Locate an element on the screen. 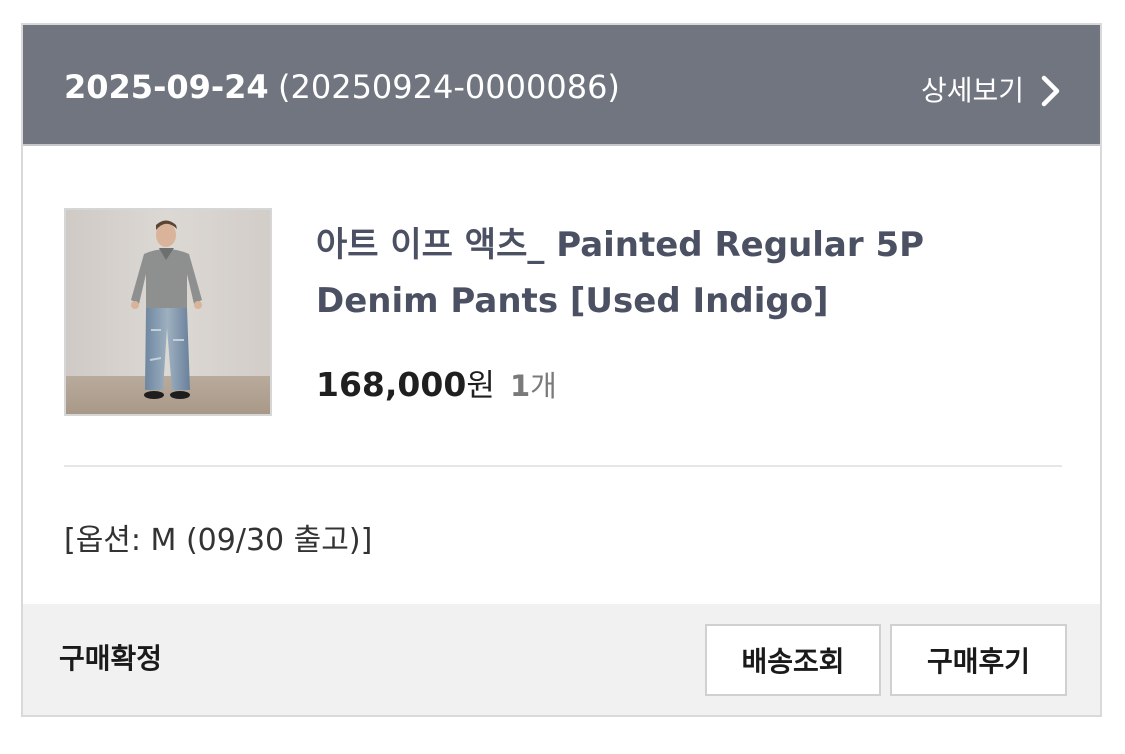  price-line: 168,000원 1개 is located at coordinates (436, 388).